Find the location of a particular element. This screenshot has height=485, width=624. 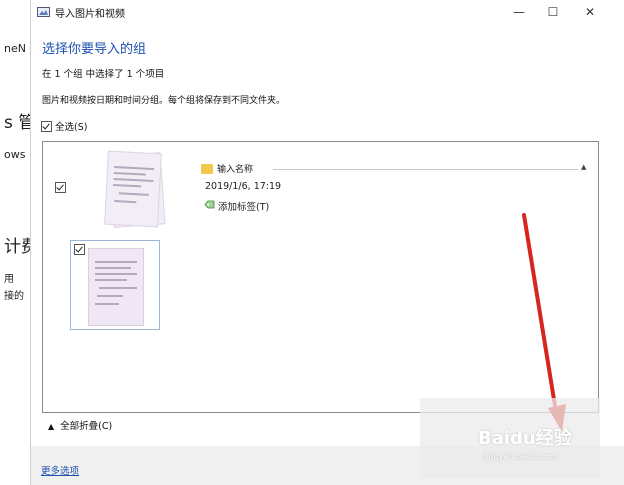

page-thumbnail is located at coordinates (116, 287).